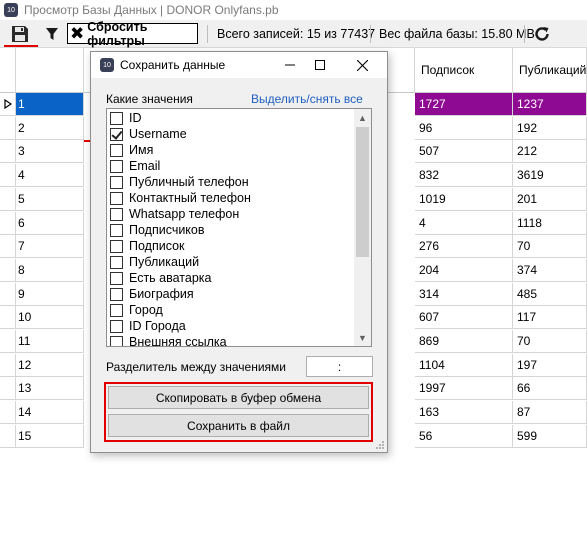 This screenshot has width=587, height=552. What do you see at coordinates (542, 34) in the screenshot?
I see `refresh-button` at bounding box center [542, 34].